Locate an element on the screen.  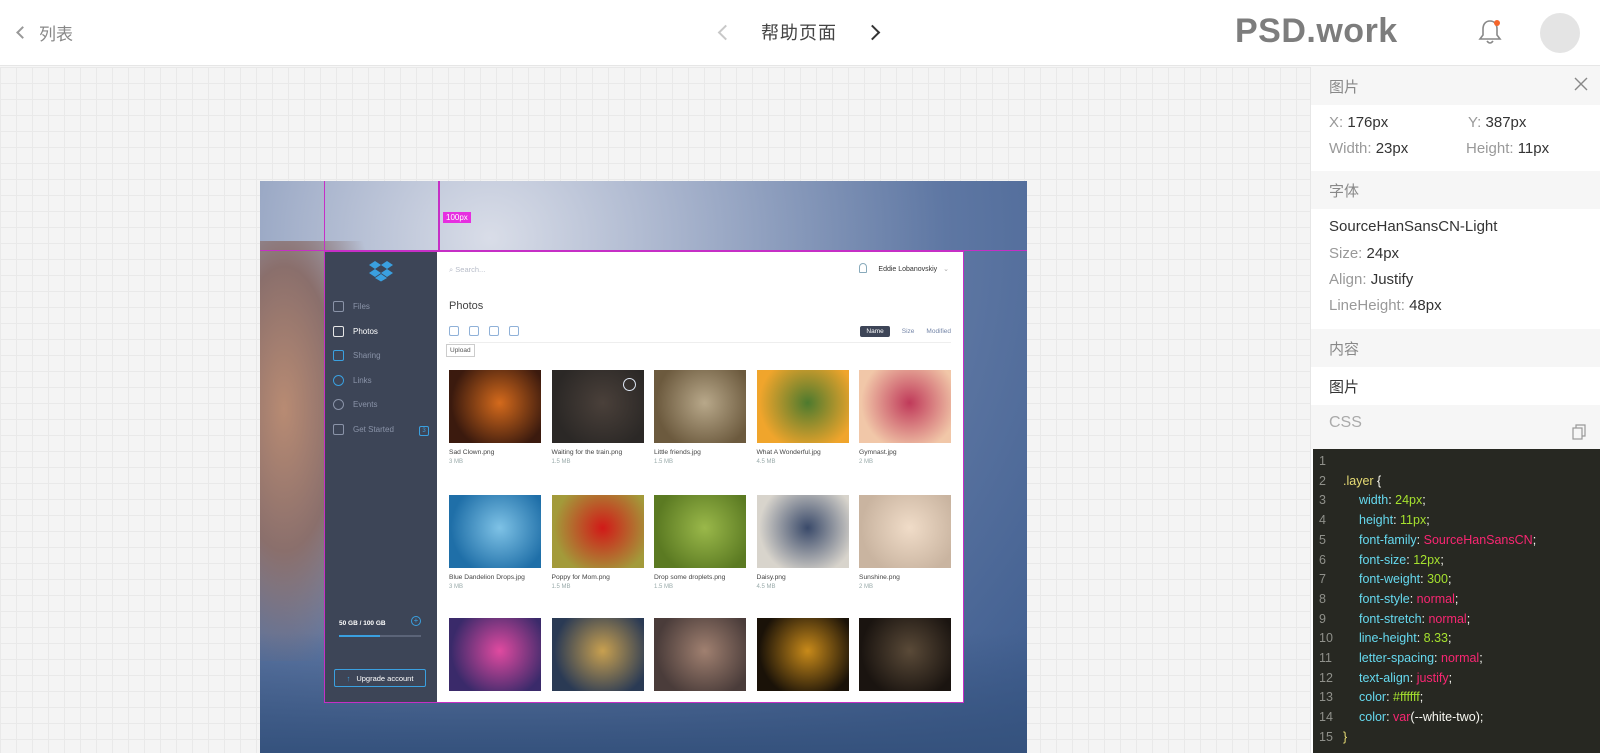
sidebar-item-events: Events is located at coordinates (355, 405).